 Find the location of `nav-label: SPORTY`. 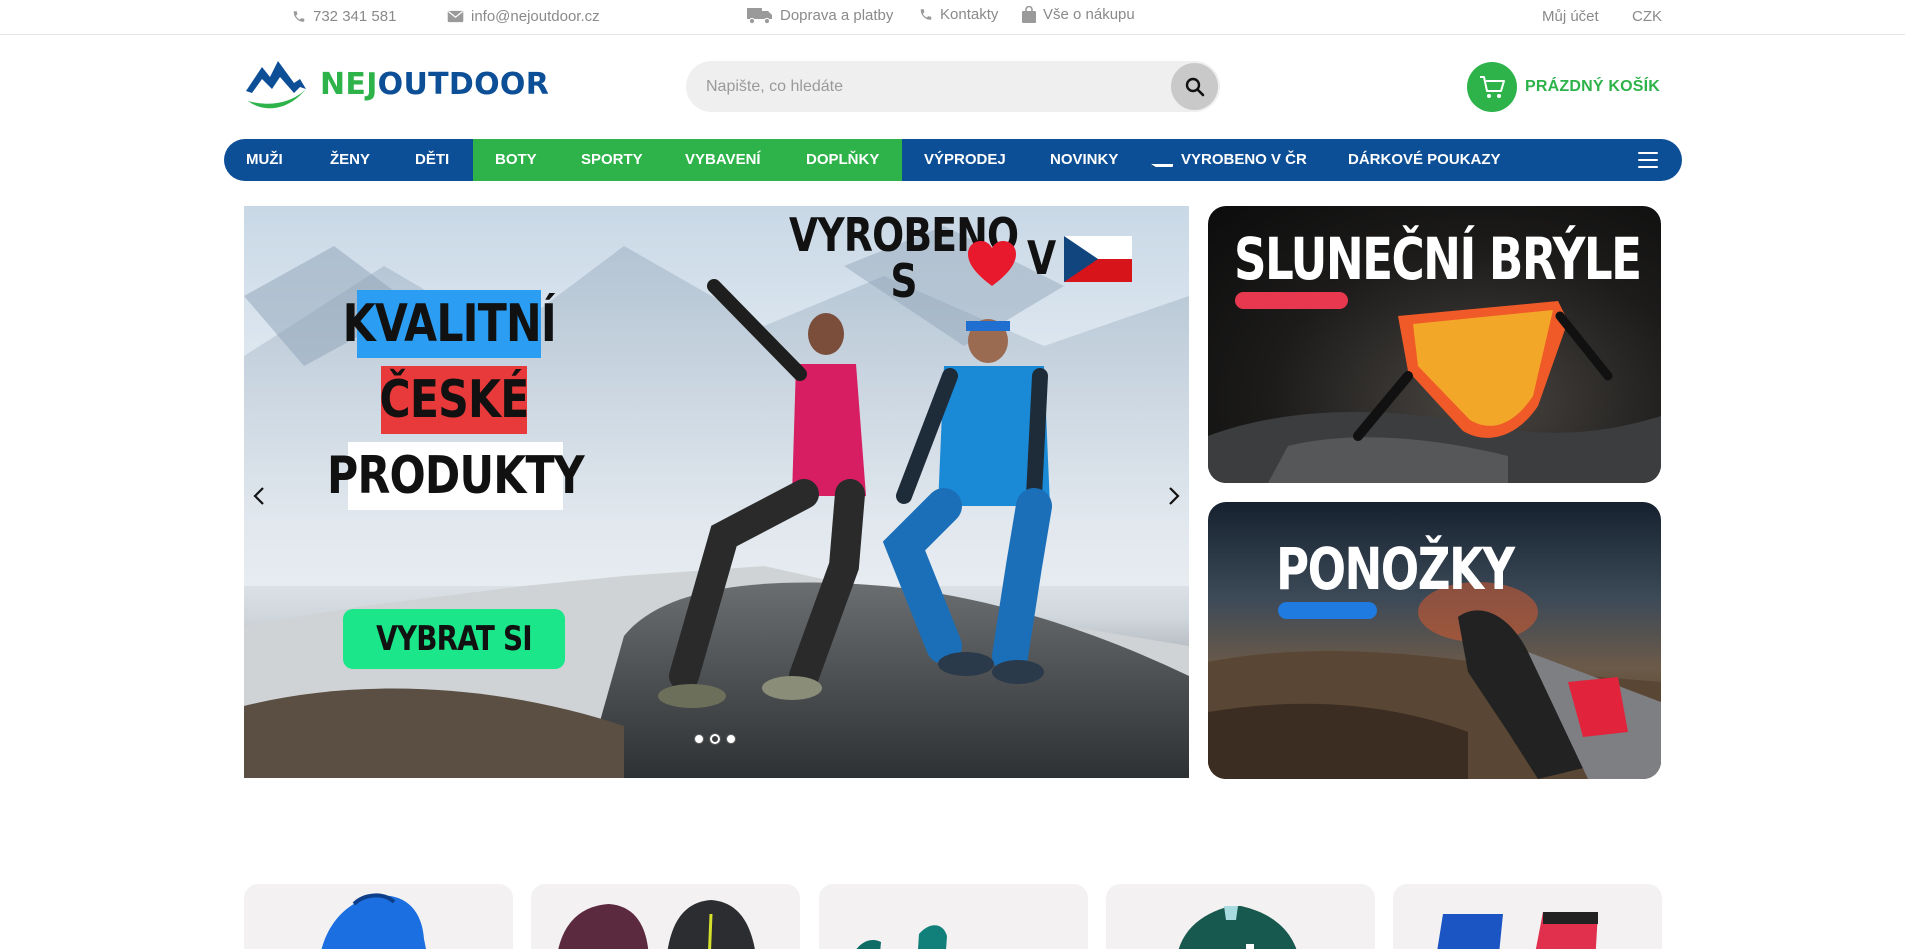

nav-label: SPORTY is located at coordinates (612, 159).